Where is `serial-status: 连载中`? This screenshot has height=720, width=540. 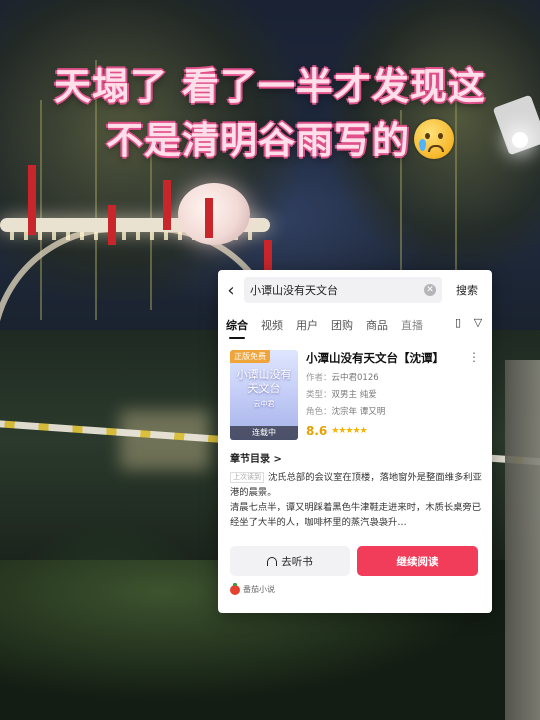 serial-status: 连载中 is located at coordinates (264, 433).